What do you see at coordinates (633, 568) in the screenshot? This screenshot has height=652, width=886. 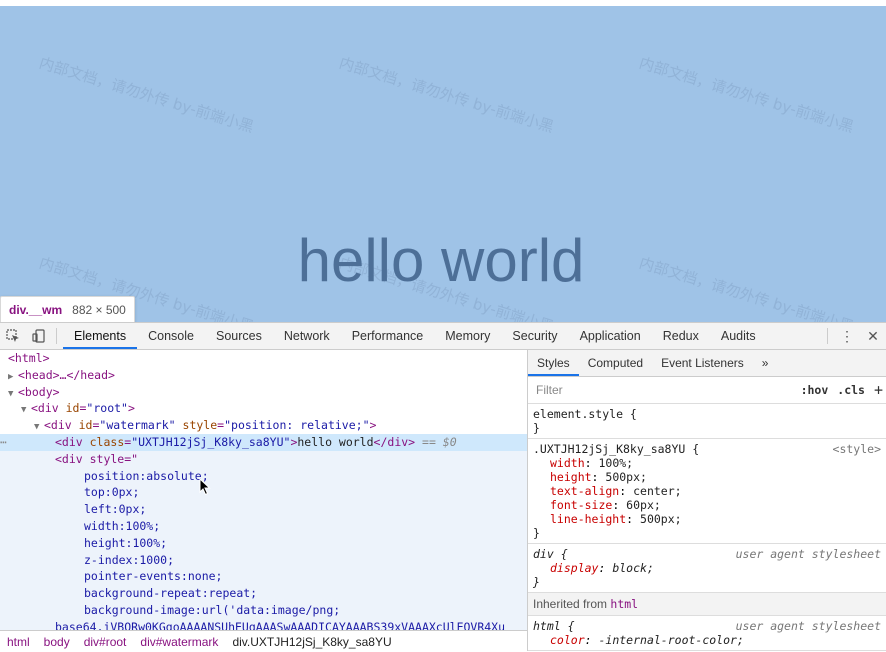 I see `prop-value: block;` at bounding box center [633, 568].